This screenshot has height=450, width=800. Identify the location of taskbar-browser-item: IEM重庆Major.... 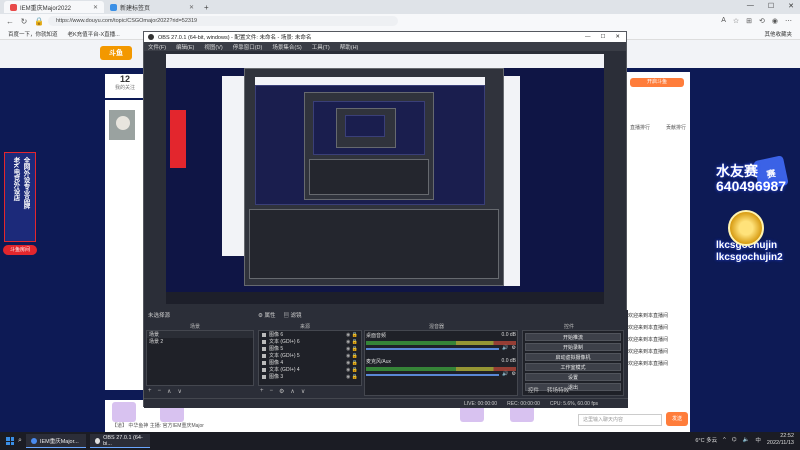
(55, 441).